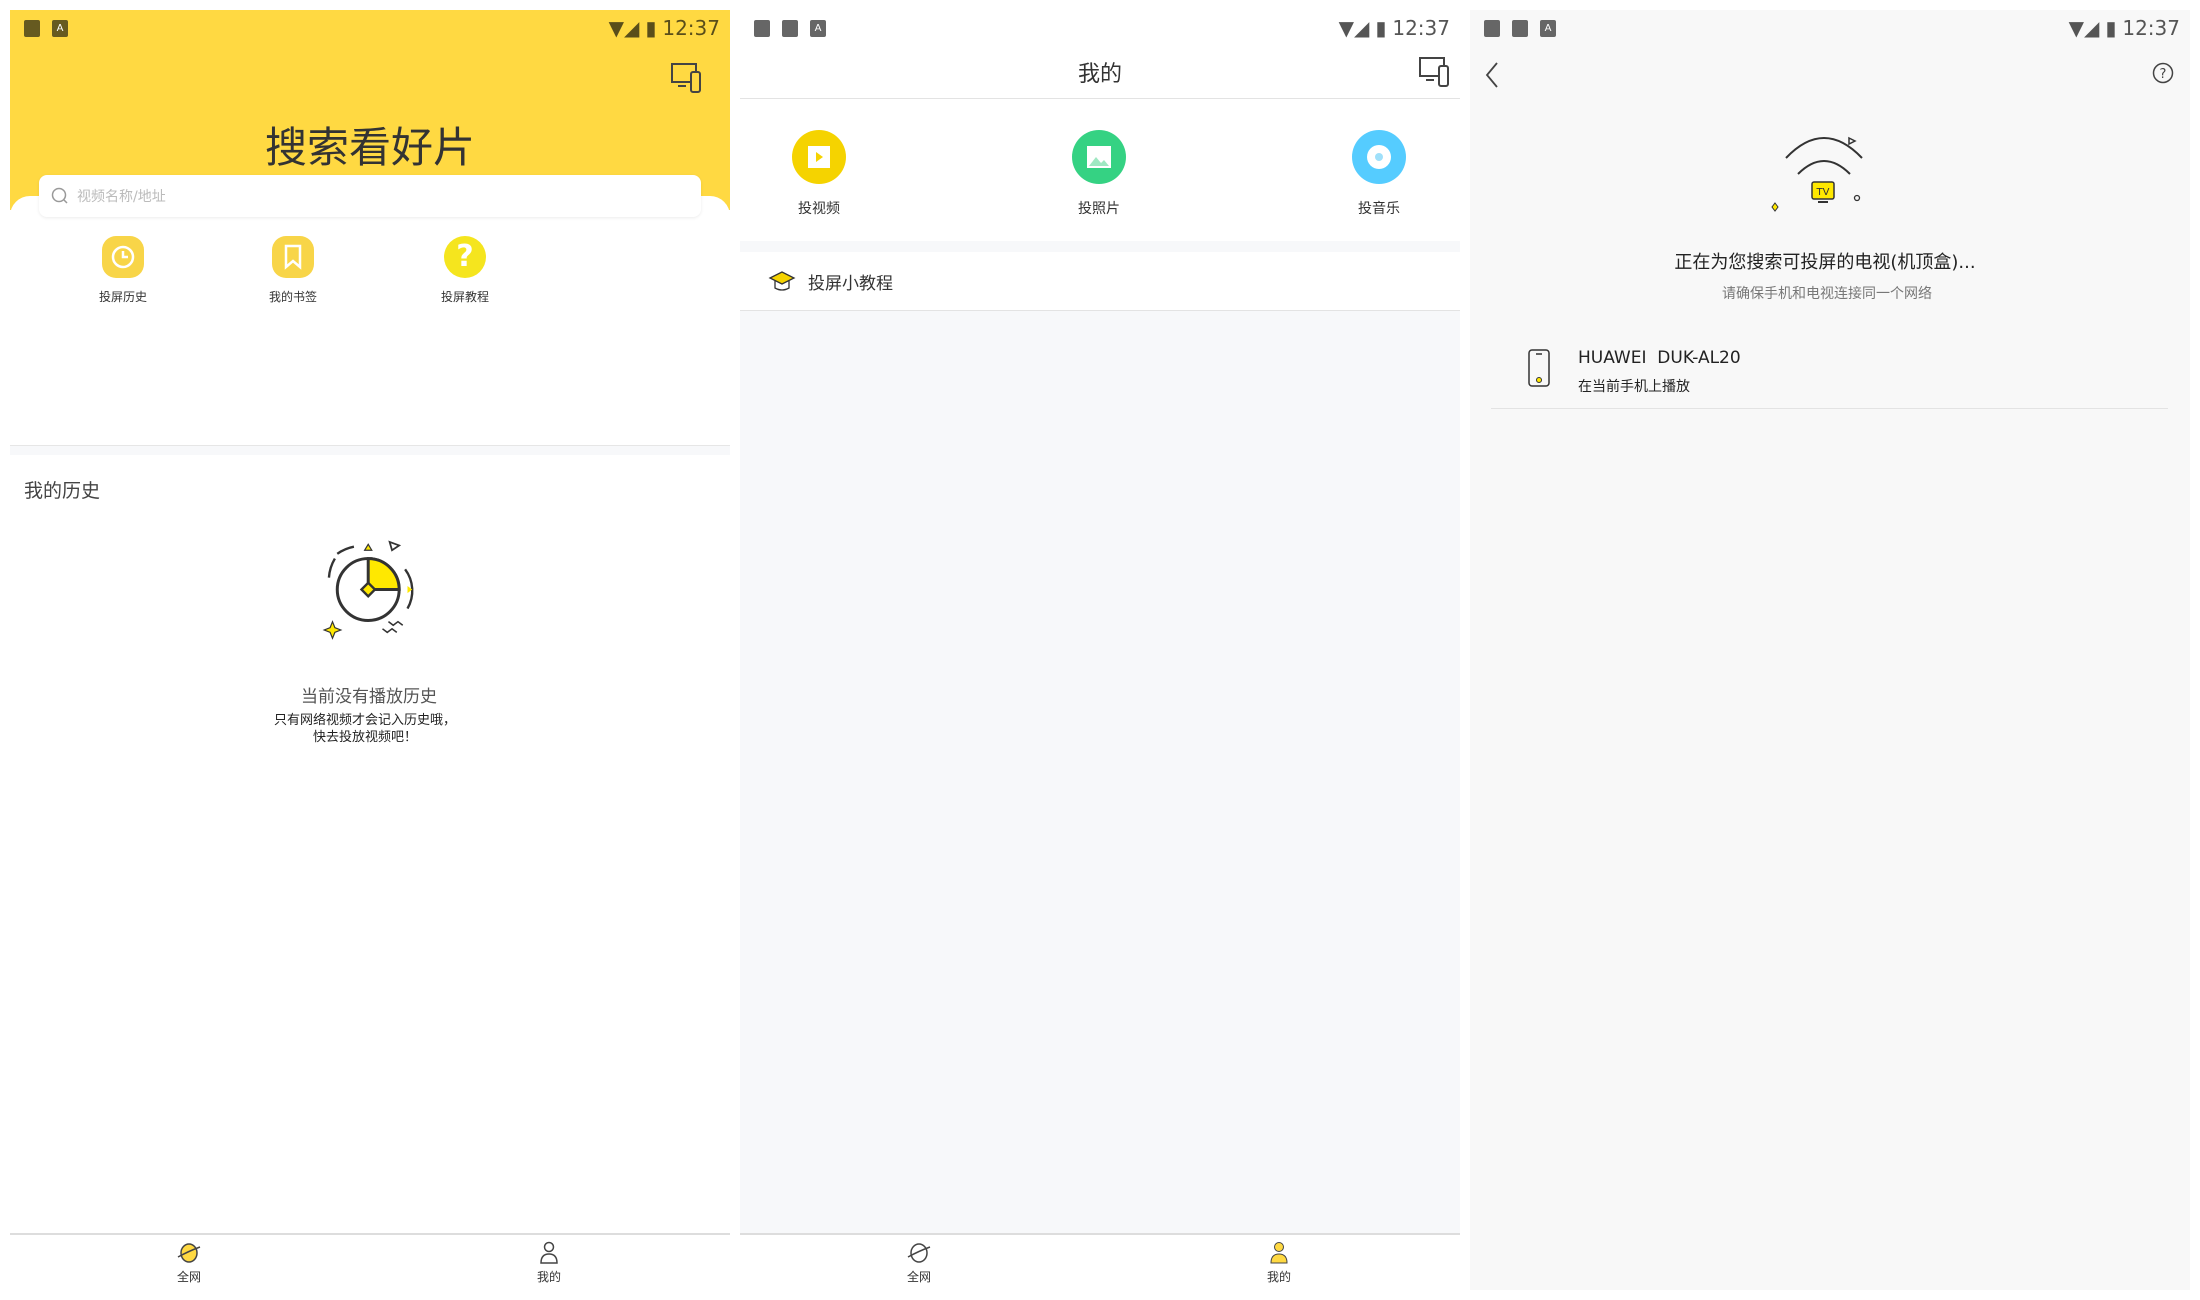 The width and height of the screenshot is (2200, 1300). I want to click on photo-icon, so click(1099, 157).